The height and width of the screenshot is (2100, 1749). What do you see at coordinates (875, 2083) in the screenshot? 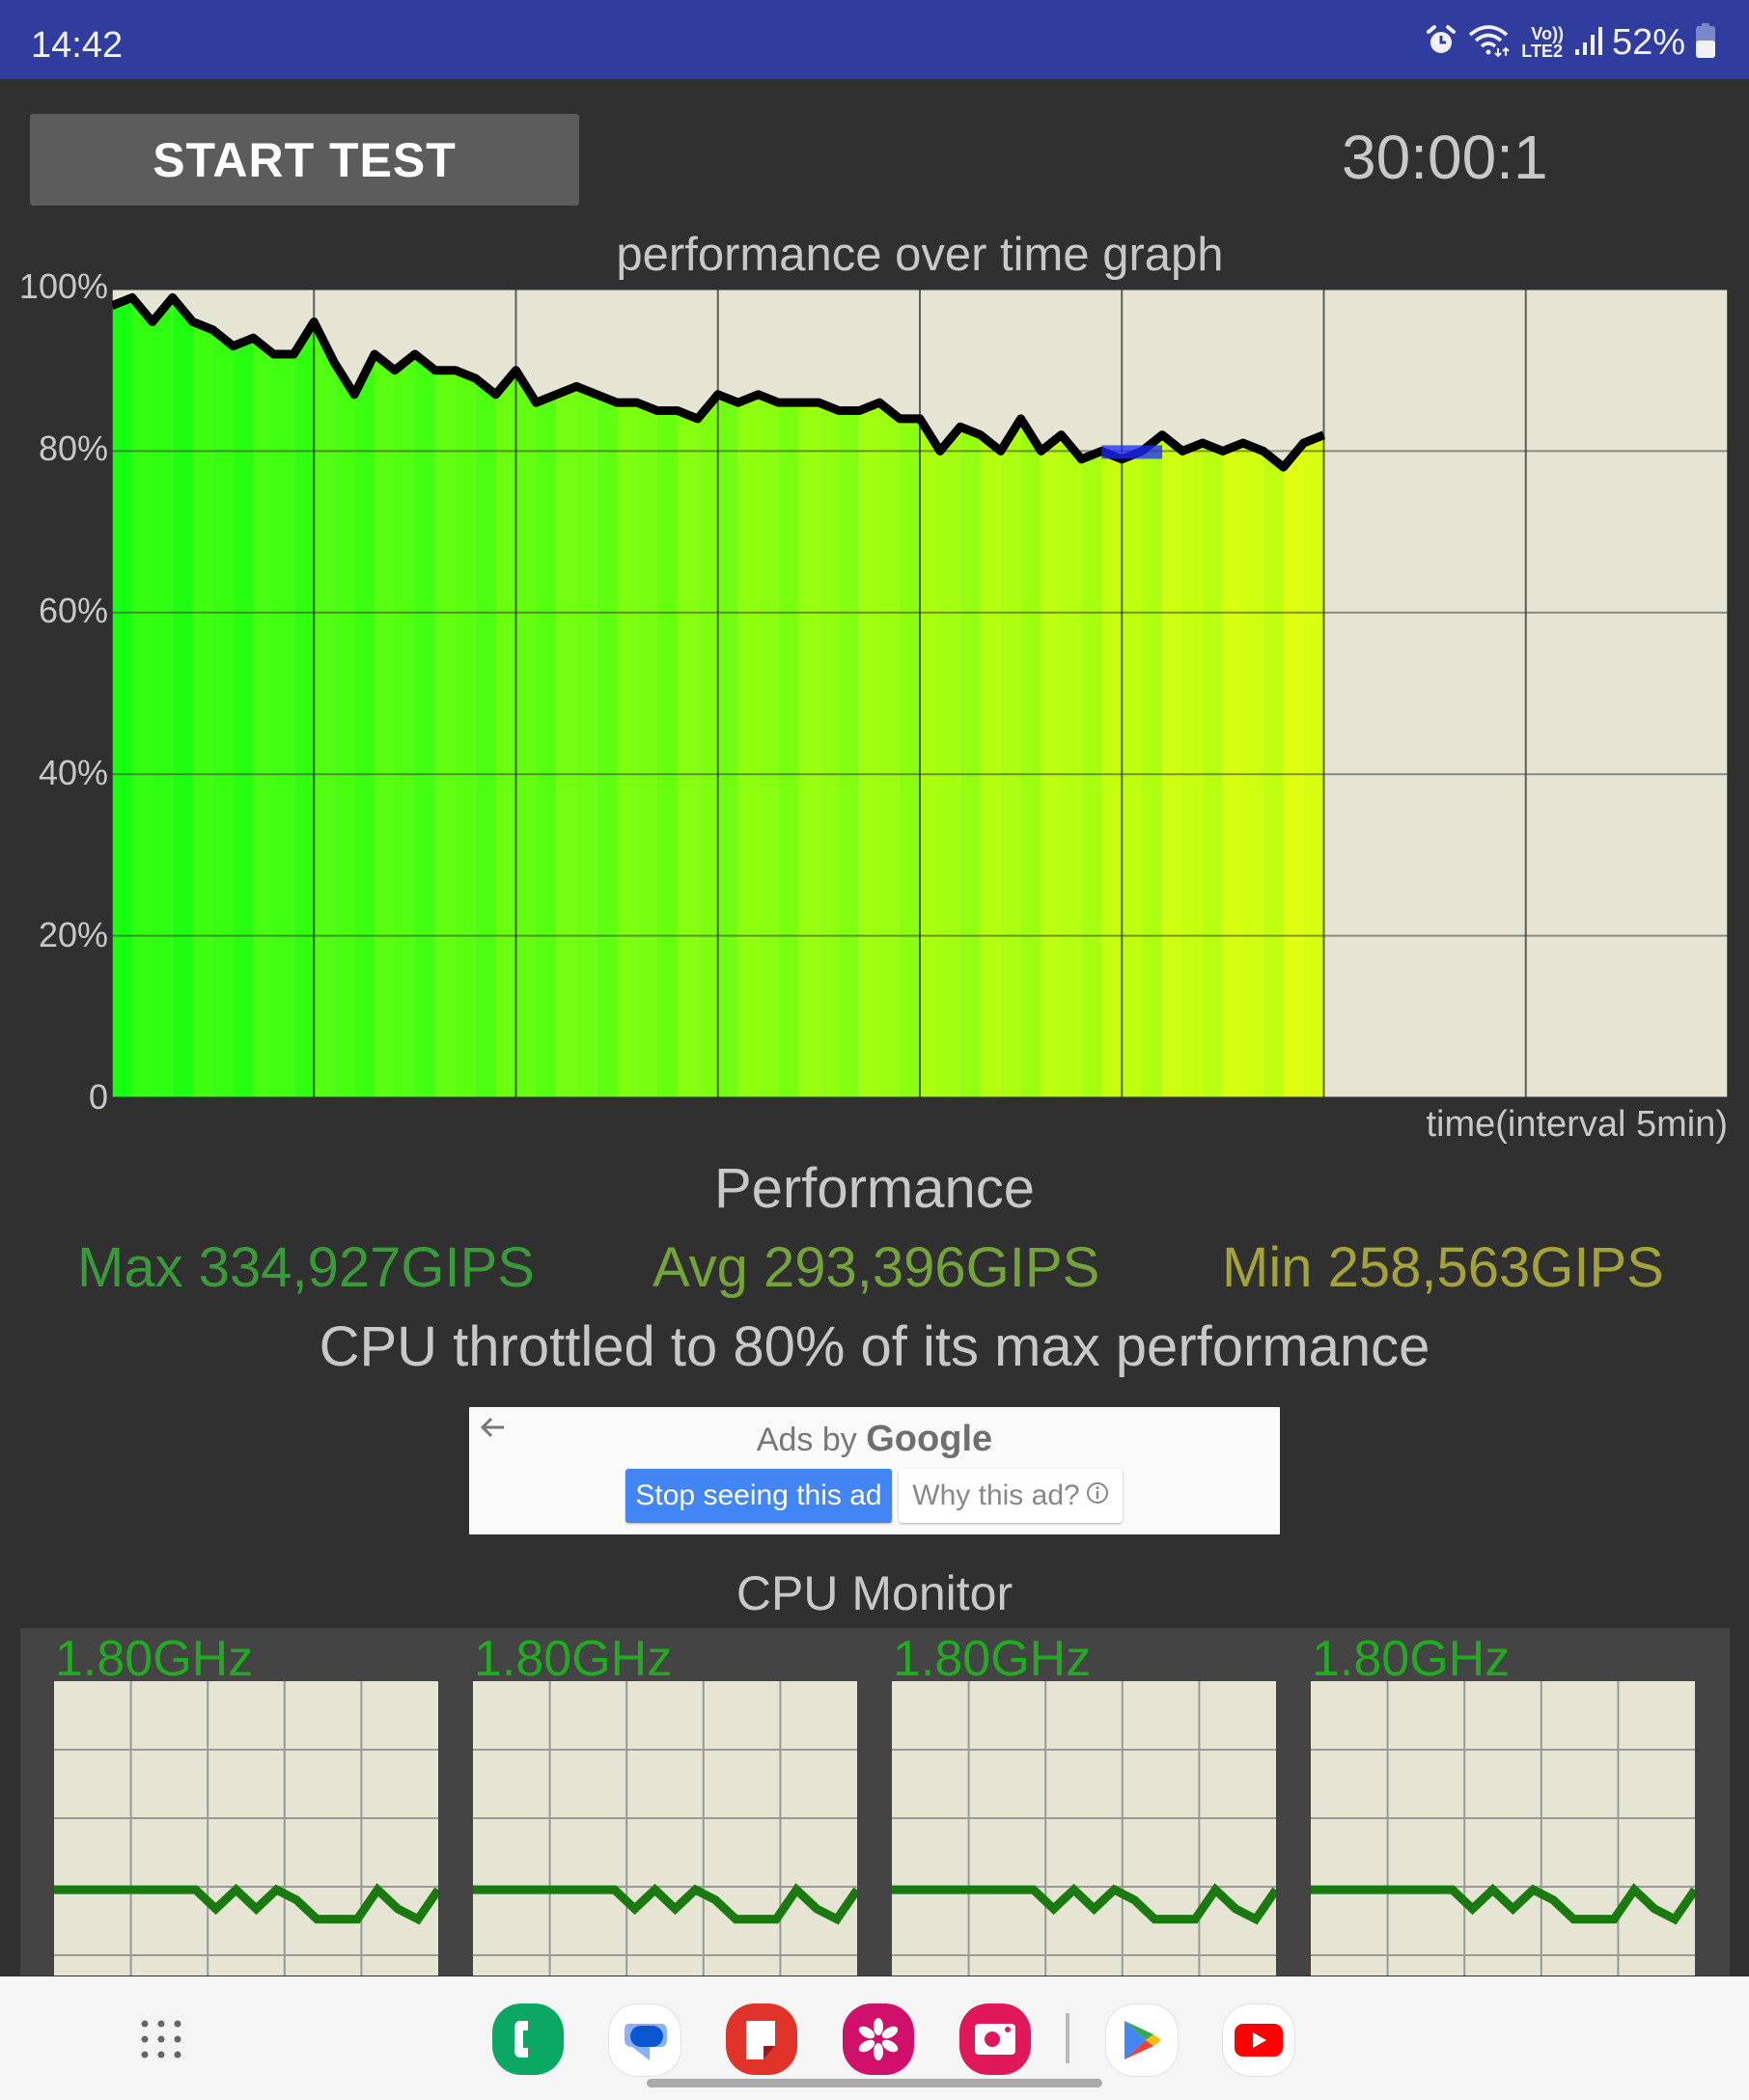
I see `home-gesture-bar` at bounding box center [875, 2083].